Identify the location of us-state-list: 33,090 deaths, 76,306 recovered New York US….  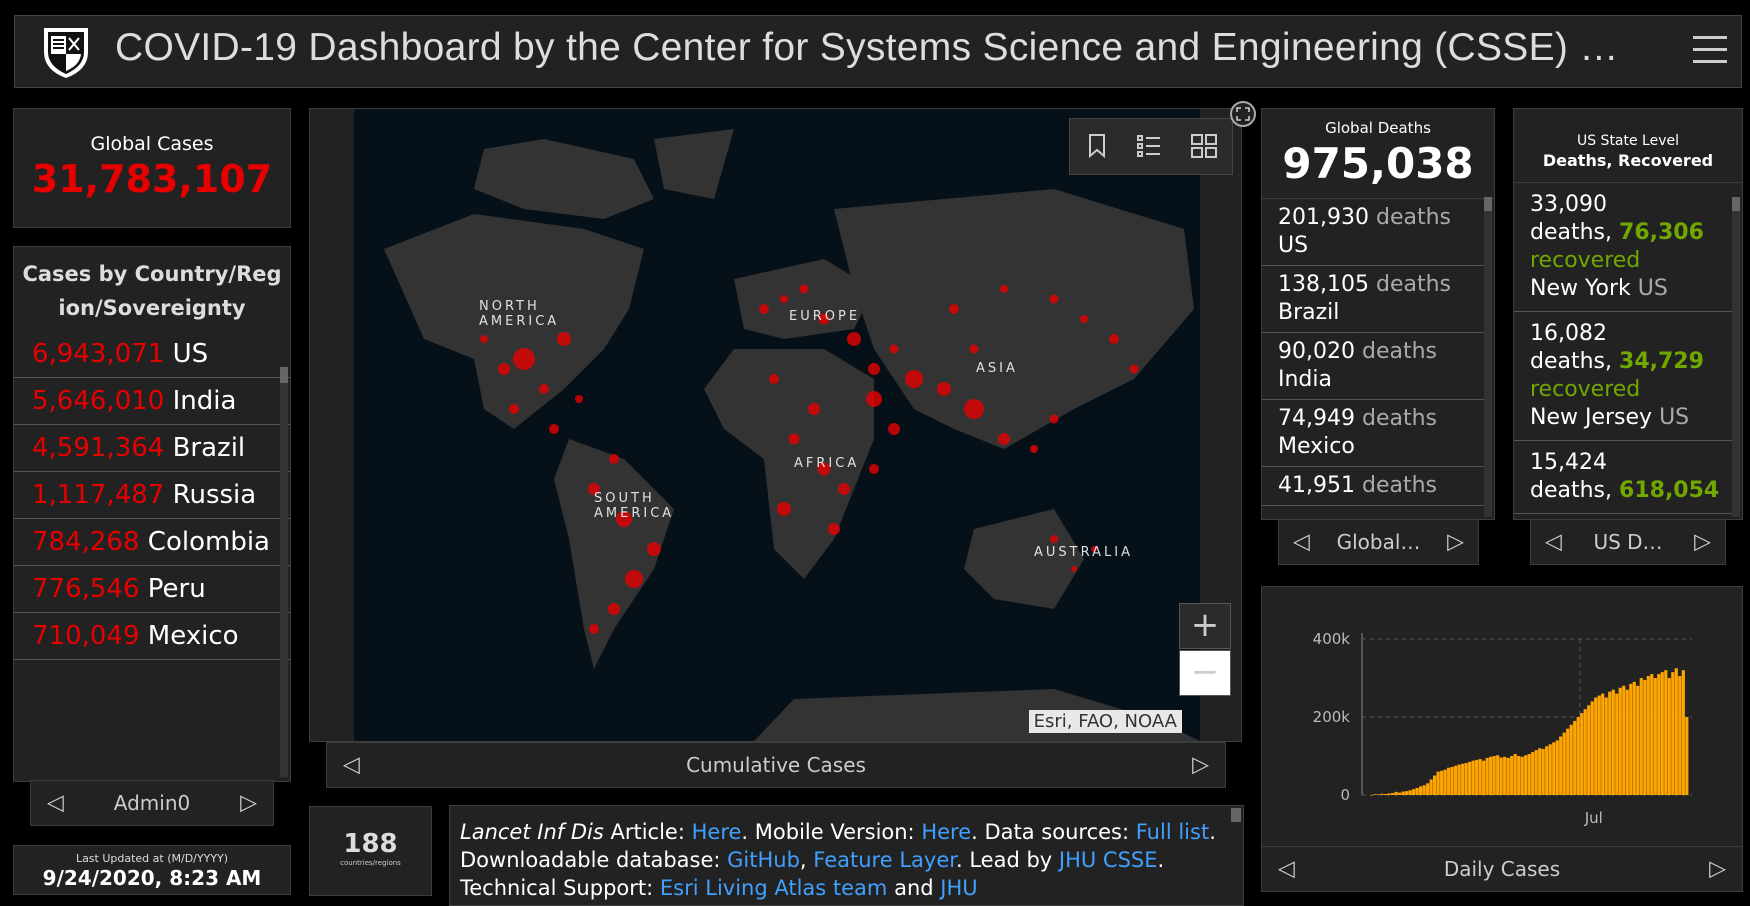
(1624, 348).